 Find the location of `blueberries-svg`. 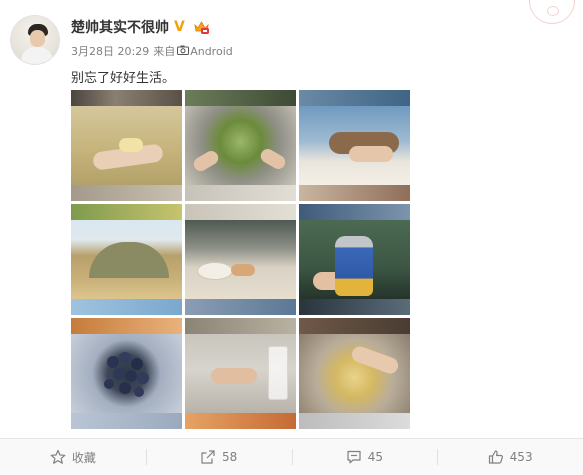

blueberries-svg is located at coordinates (126, 374).